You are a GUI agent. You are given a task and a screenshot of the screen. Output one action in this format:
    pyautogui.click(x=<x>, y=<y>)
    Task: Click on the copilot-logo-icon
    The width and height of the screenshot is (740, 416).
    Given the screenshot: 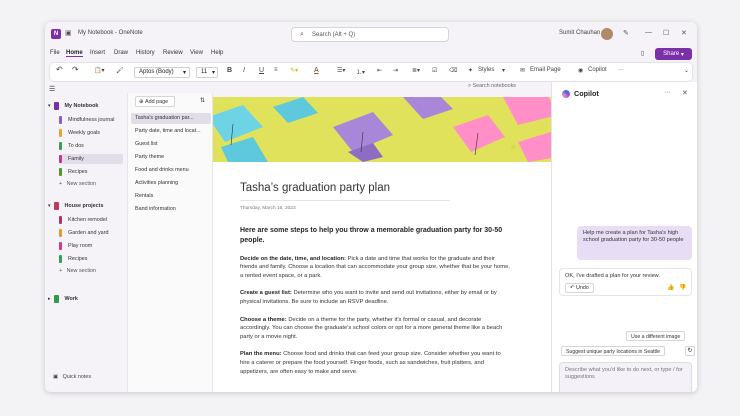 What is the action you would take?
    pyautogui.click(x=566, y=93)
    